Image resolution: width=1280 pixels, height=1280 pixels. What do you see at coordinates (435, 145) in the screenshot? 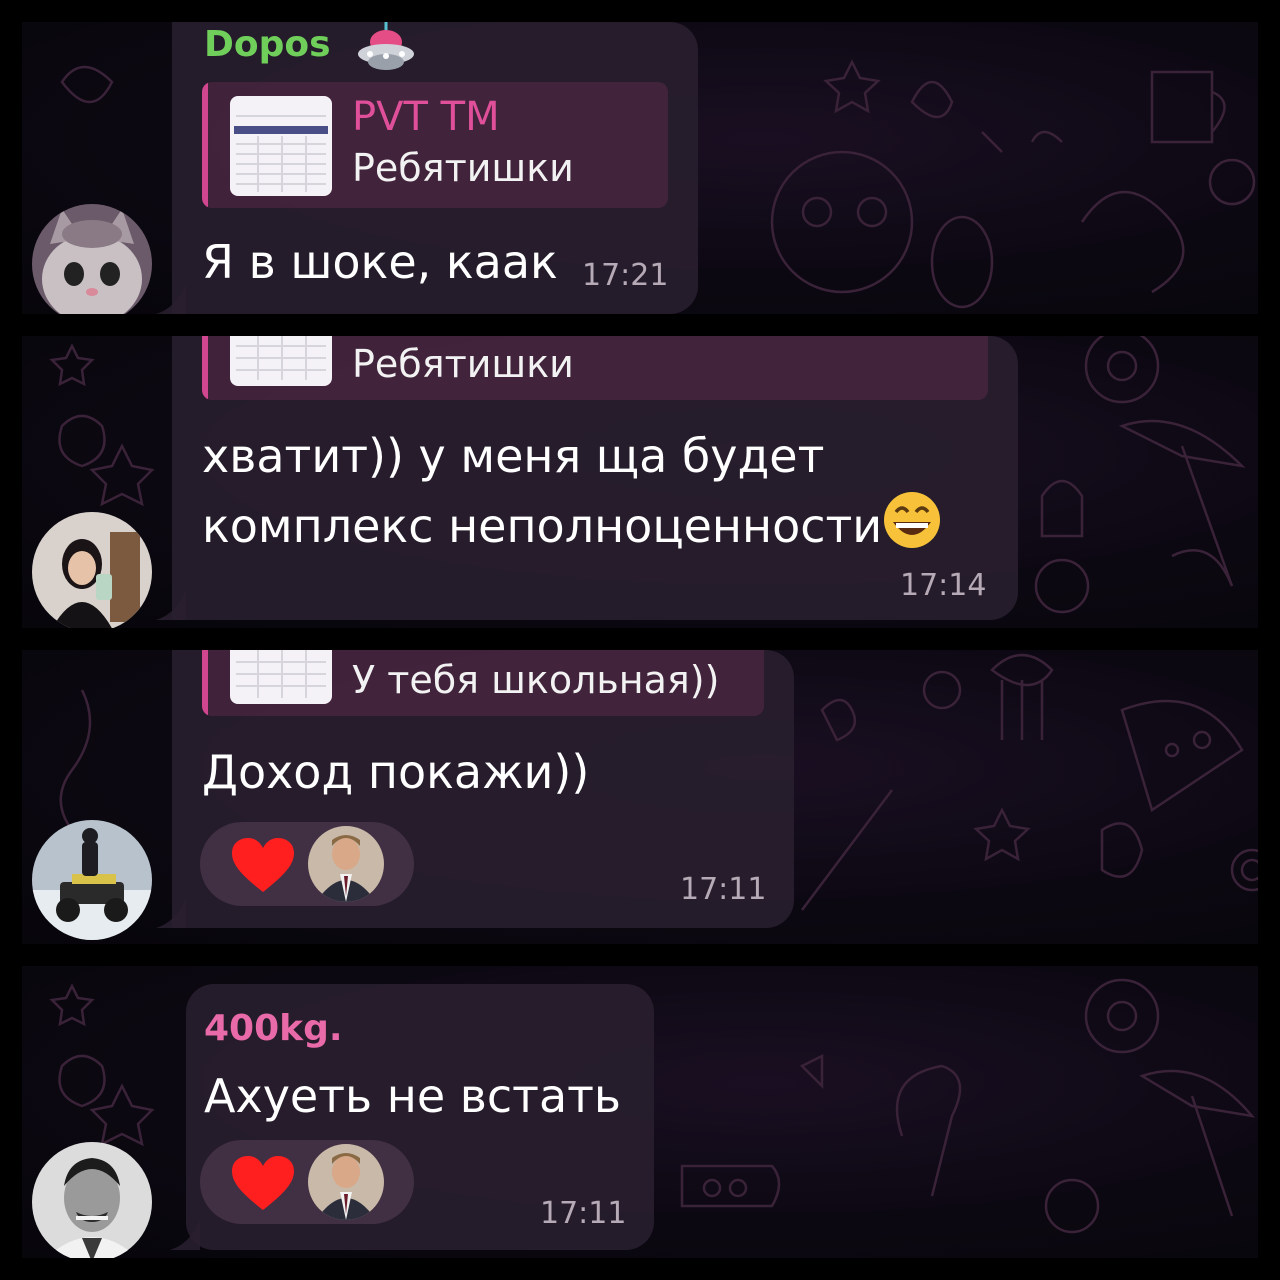
I see `reply-preview: PVT TM Ребятишки` at bounding box center [435, 145].